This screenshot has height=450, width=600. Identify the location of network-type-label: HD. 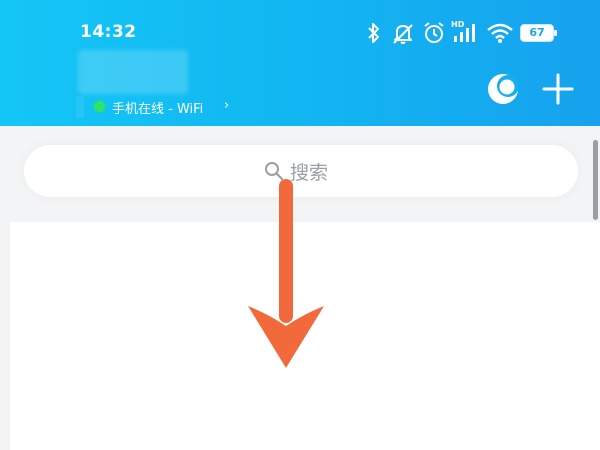
(458, 24).